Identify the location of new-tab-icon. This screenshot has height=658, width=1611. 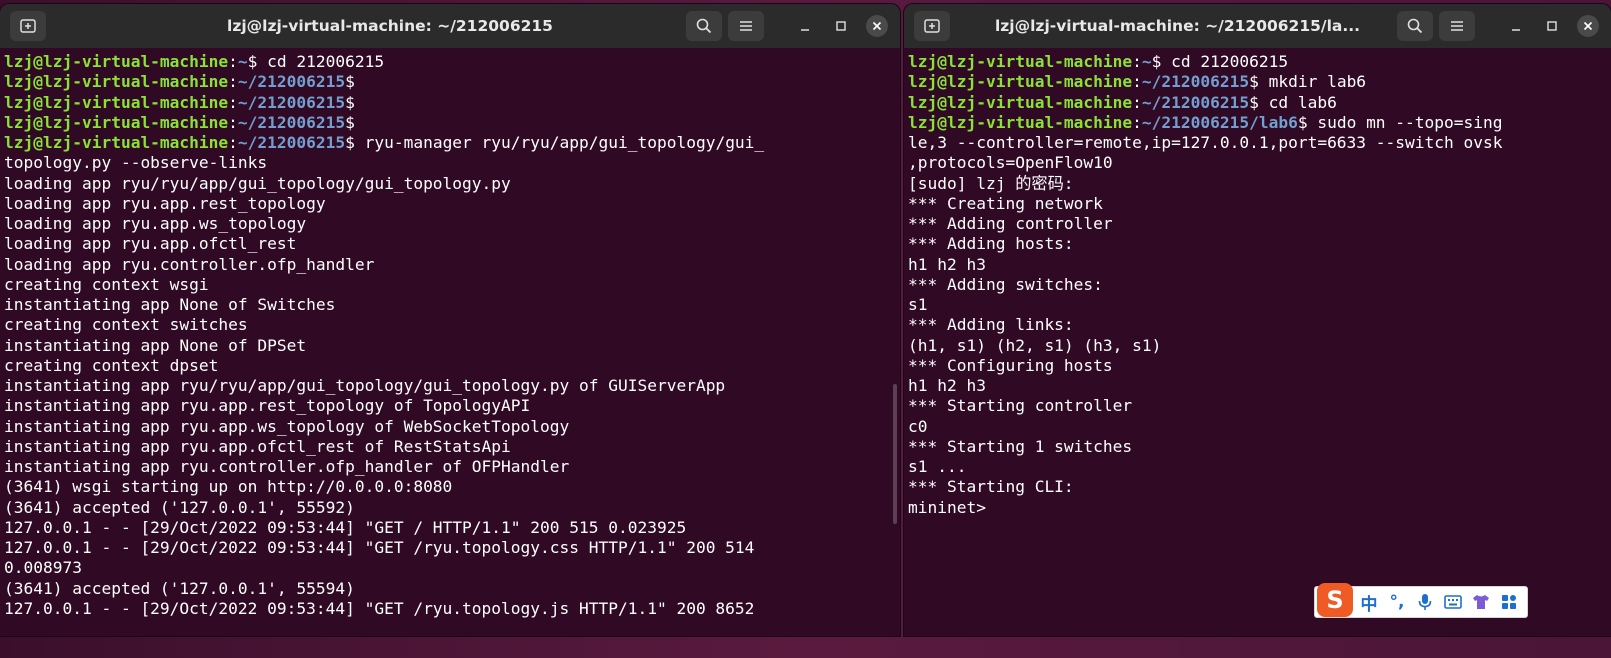
(932, 26).